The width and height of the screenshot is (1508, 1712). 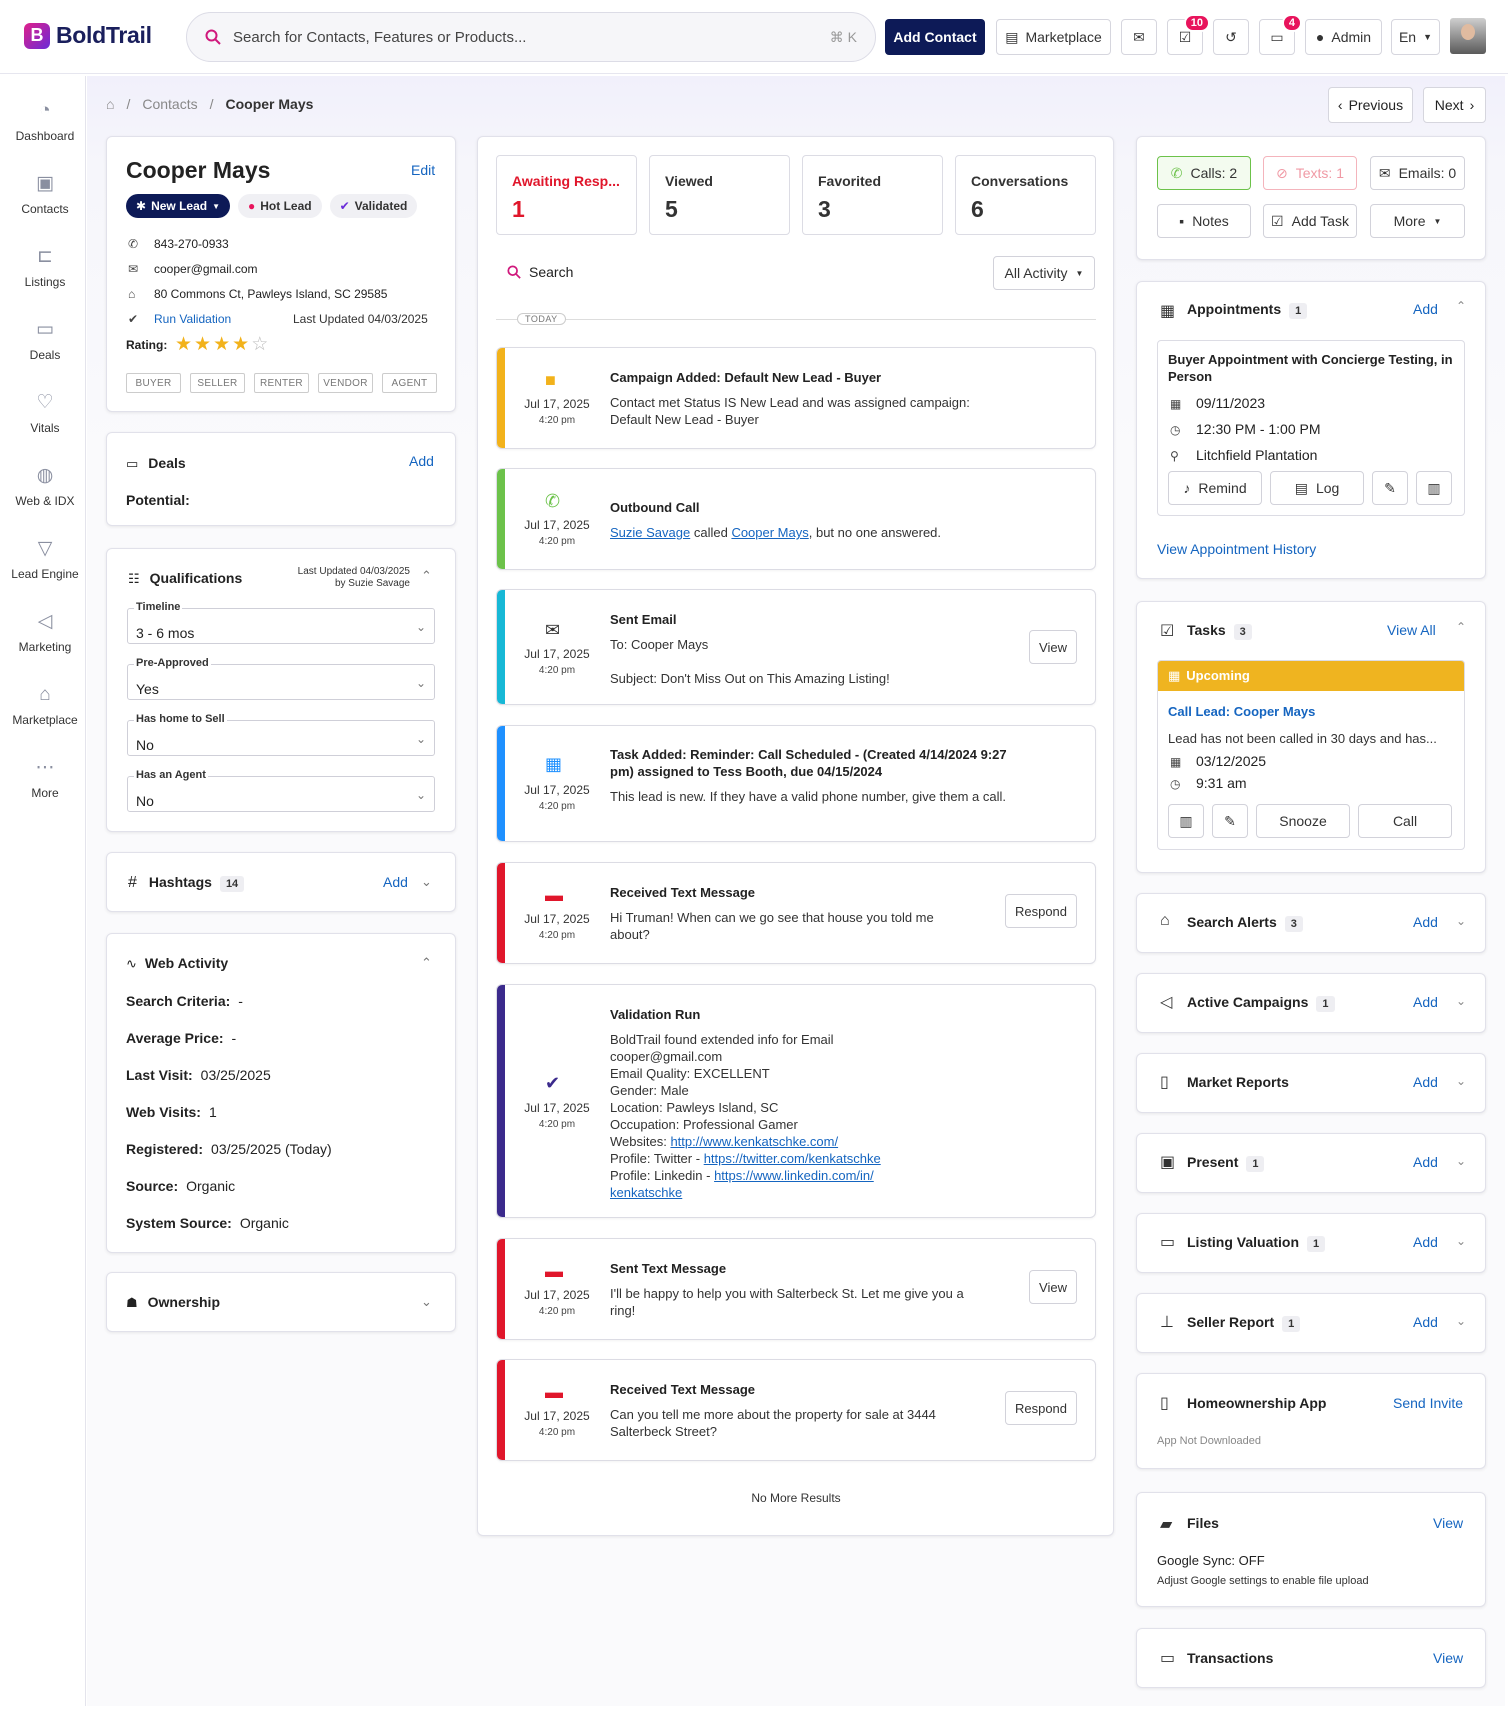 I want to click on add-appointment-link: Add, so click(x=1425, y=309).